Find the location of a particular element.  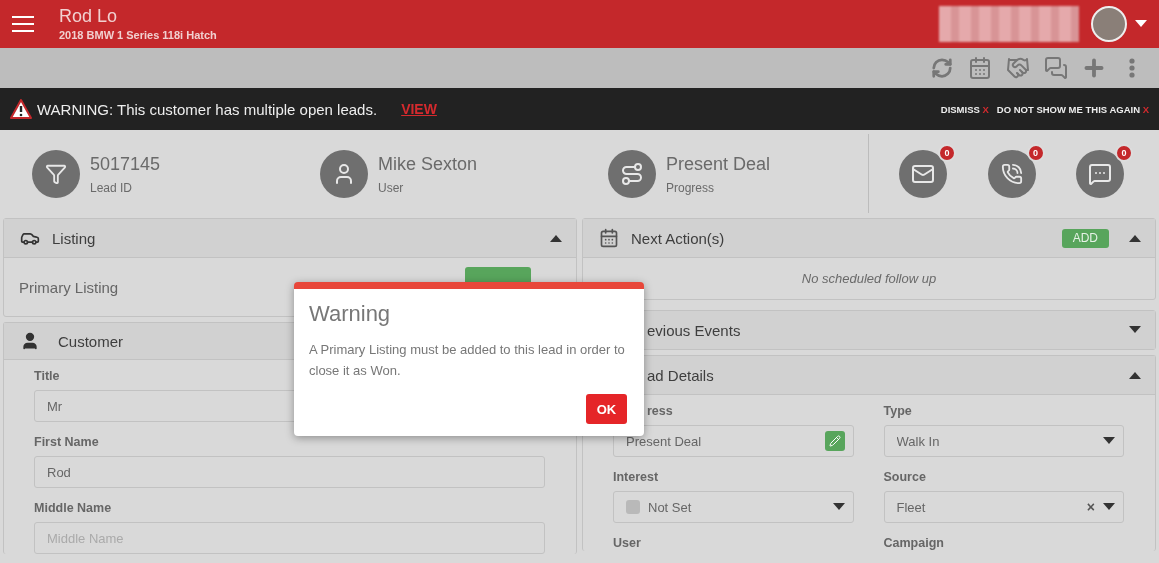

field-input: Walk In is located at coordinates (995, 441).